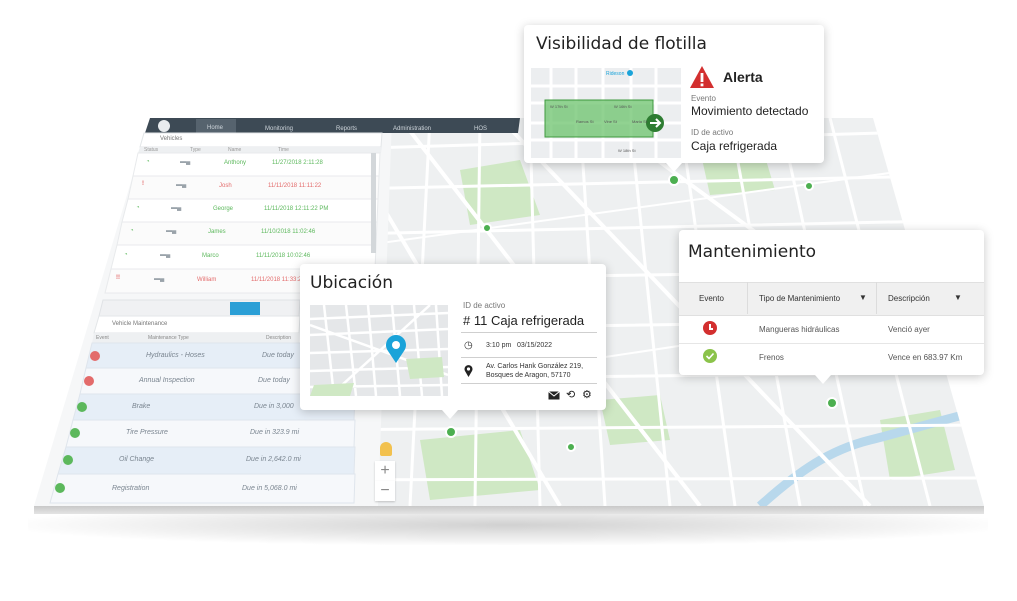  Describe the element at coordinates (747, 298) in the screenshot. I see `col-separator` at that location.